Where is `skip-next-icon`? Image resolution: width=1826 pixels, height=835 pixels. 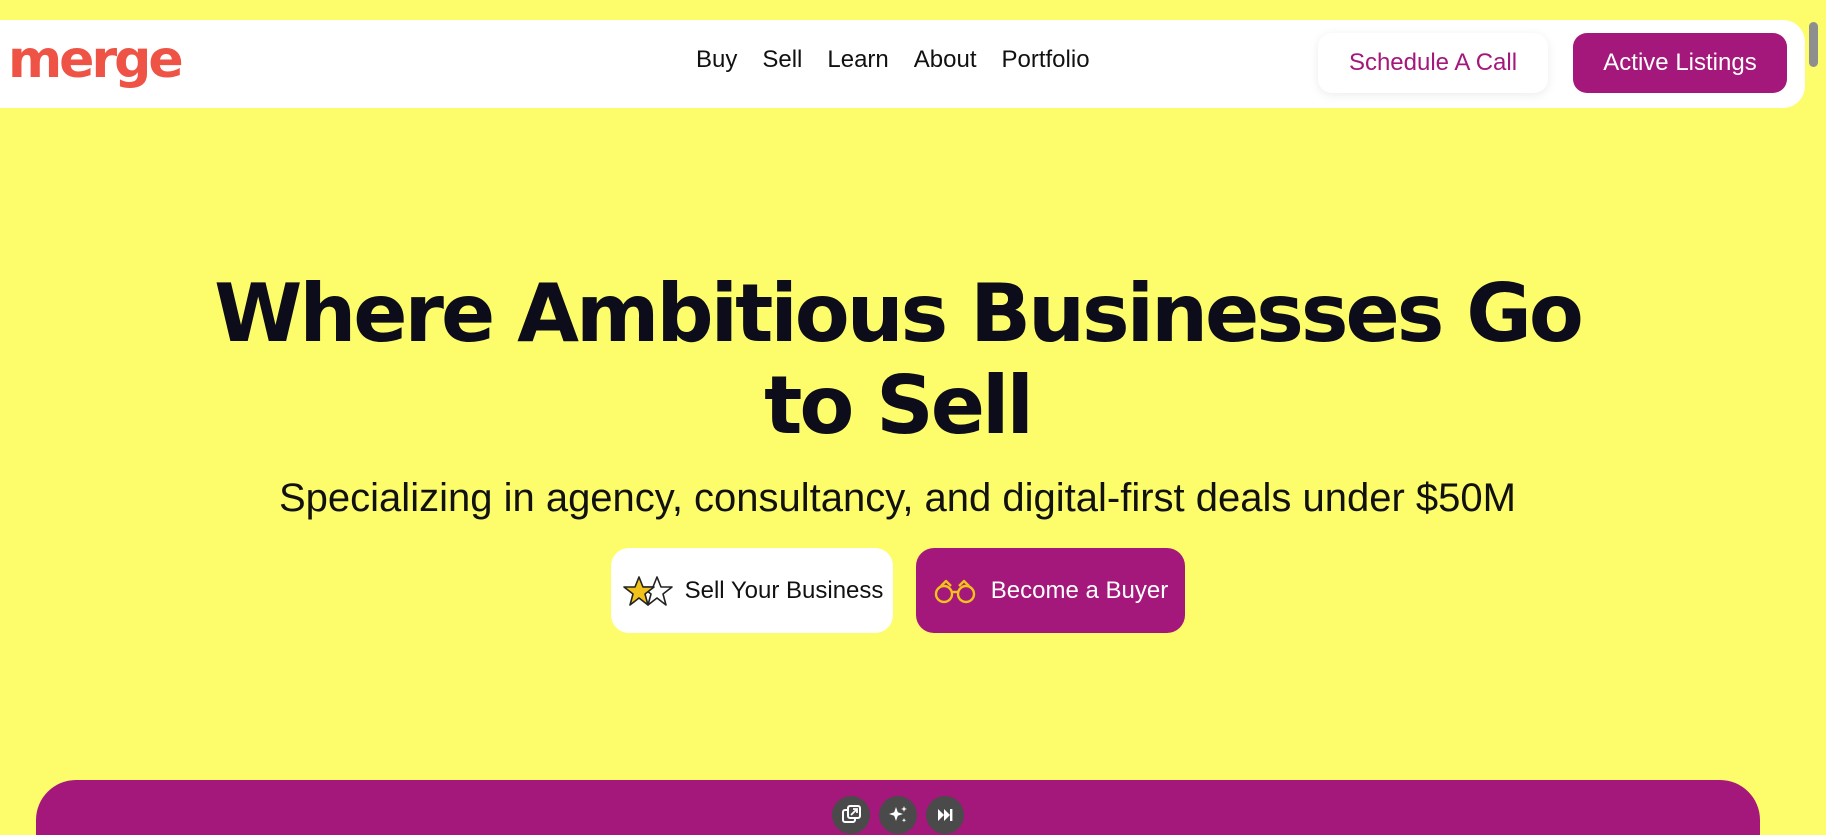
skip-next-icon is located at coordinates (945, 815).